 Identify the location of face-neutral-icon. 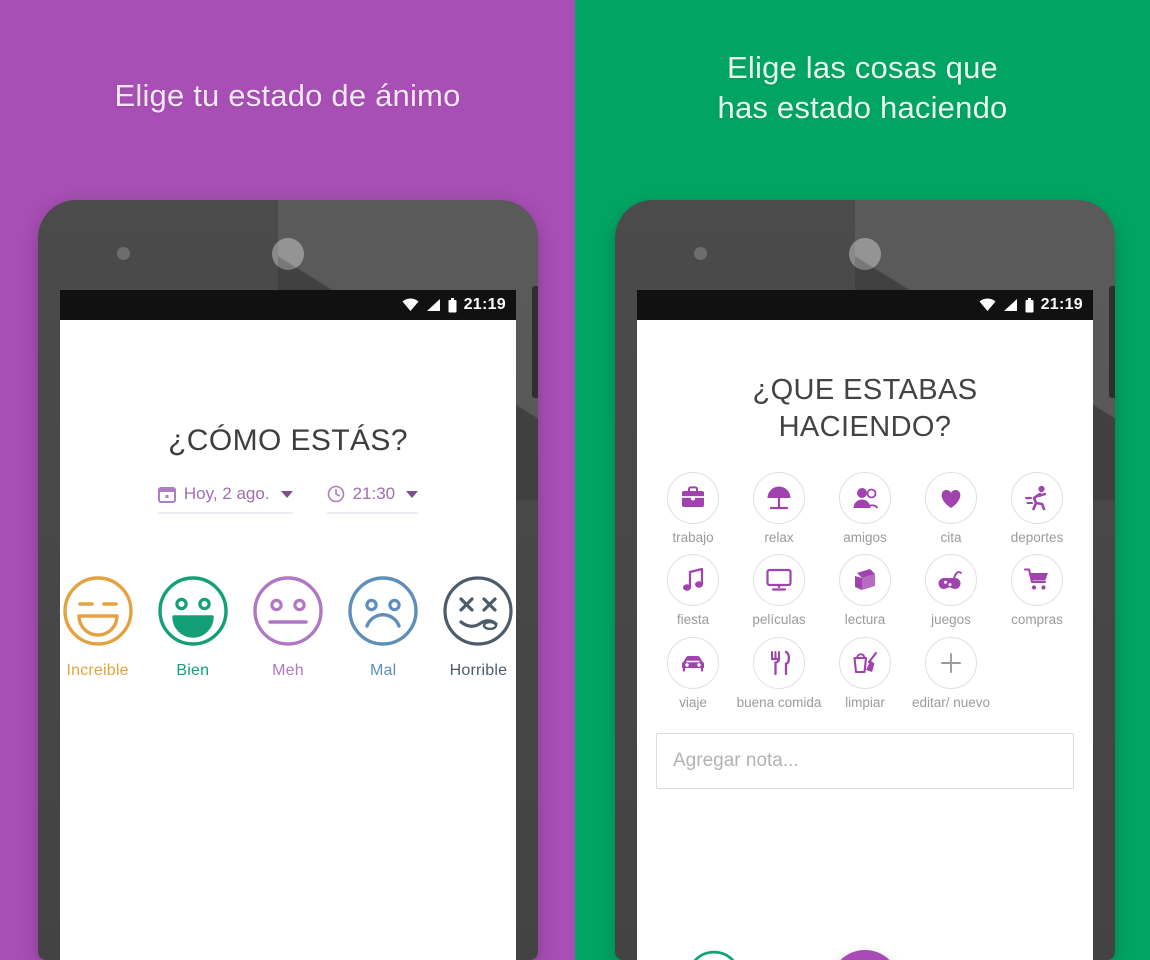
(288, 611).